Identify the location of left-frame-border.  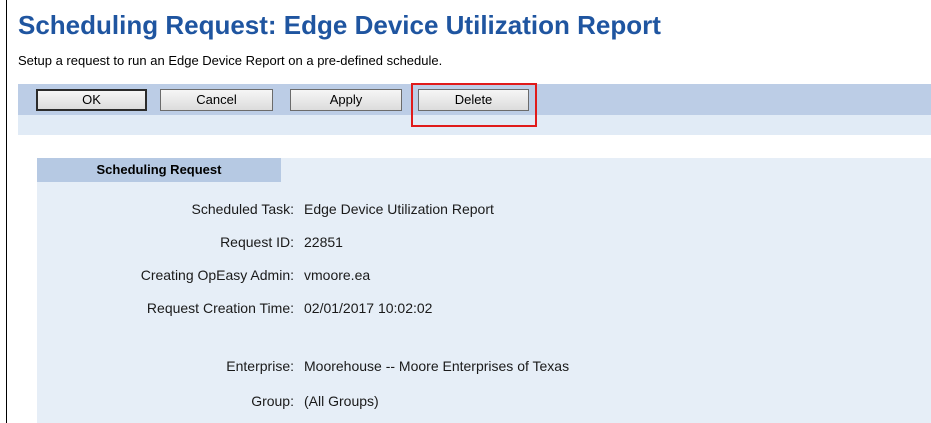
(6, 211).